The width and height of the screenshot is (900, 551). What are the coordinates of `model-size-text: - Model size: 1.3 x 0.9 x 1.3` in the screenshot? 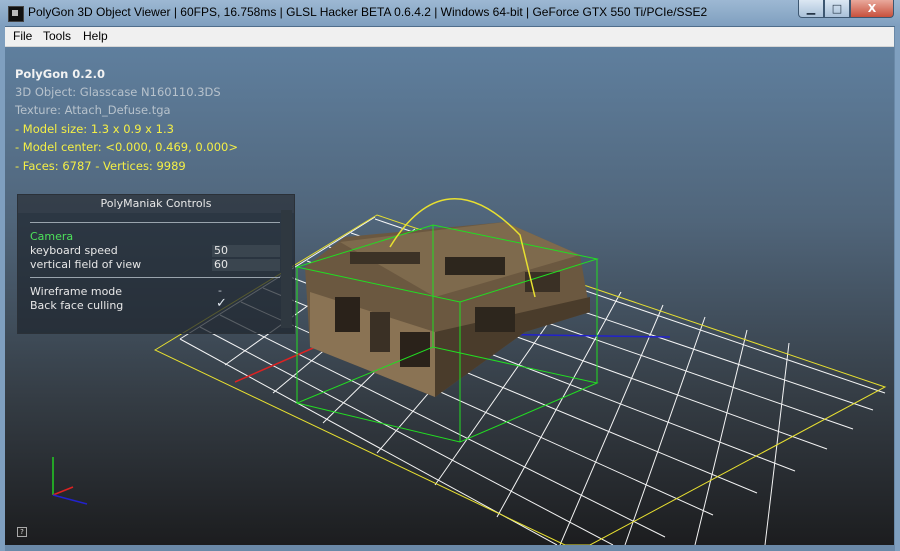 It's located at (94, 129).